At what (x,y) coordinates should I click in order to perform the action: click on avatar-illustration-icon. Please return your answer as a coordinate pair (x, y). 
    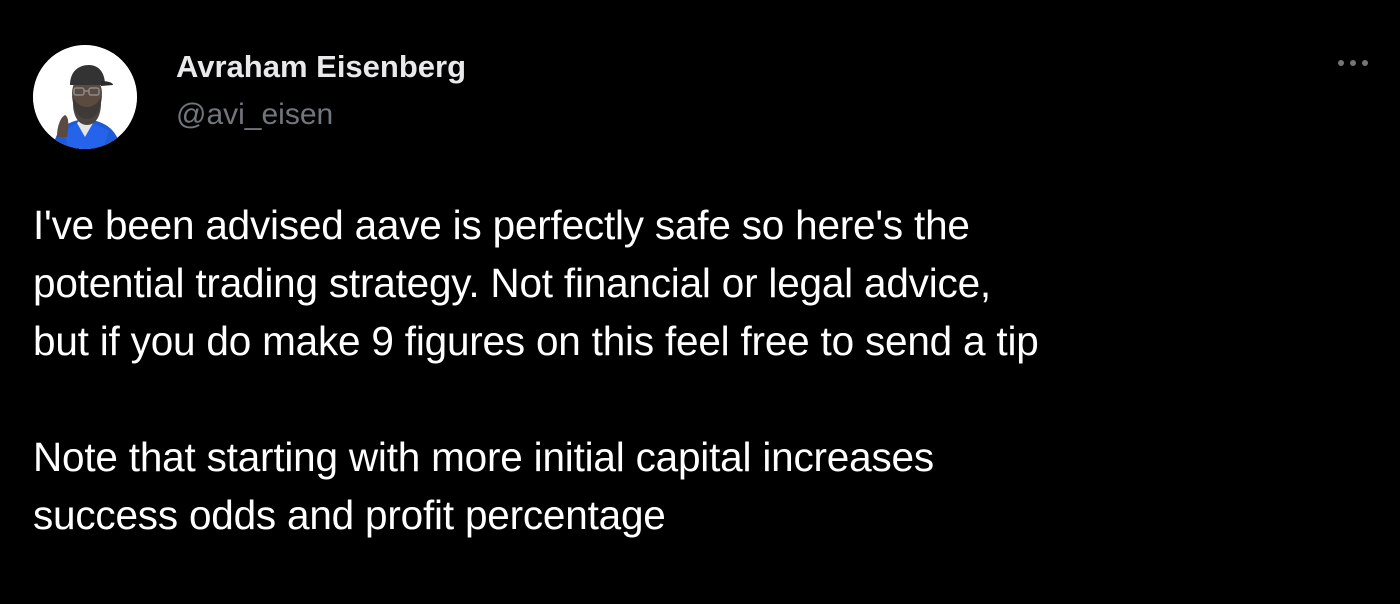
    Looking at the image, I should click on (85, 97).